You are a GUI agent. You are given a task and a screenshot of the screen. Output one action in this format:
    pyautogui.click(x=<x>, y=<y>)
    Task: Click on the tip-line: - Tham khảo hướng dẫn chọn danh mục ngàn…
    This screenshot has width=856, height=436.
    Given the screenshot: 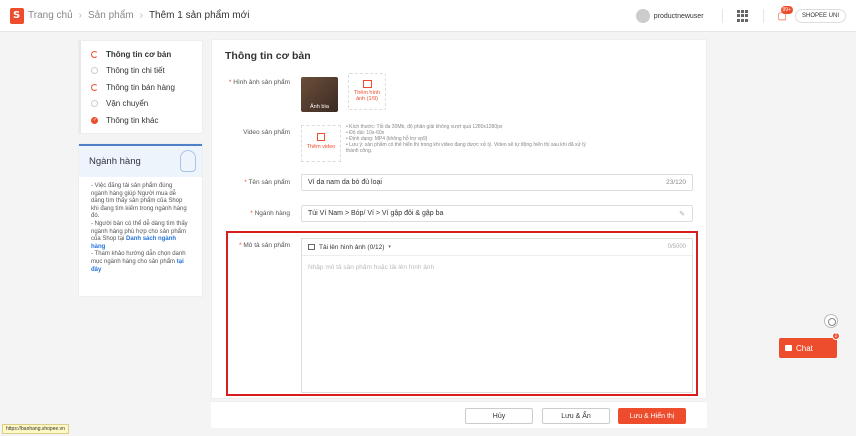 What is the action you would take?
    pyautogui.click(x=138, y=258)
    